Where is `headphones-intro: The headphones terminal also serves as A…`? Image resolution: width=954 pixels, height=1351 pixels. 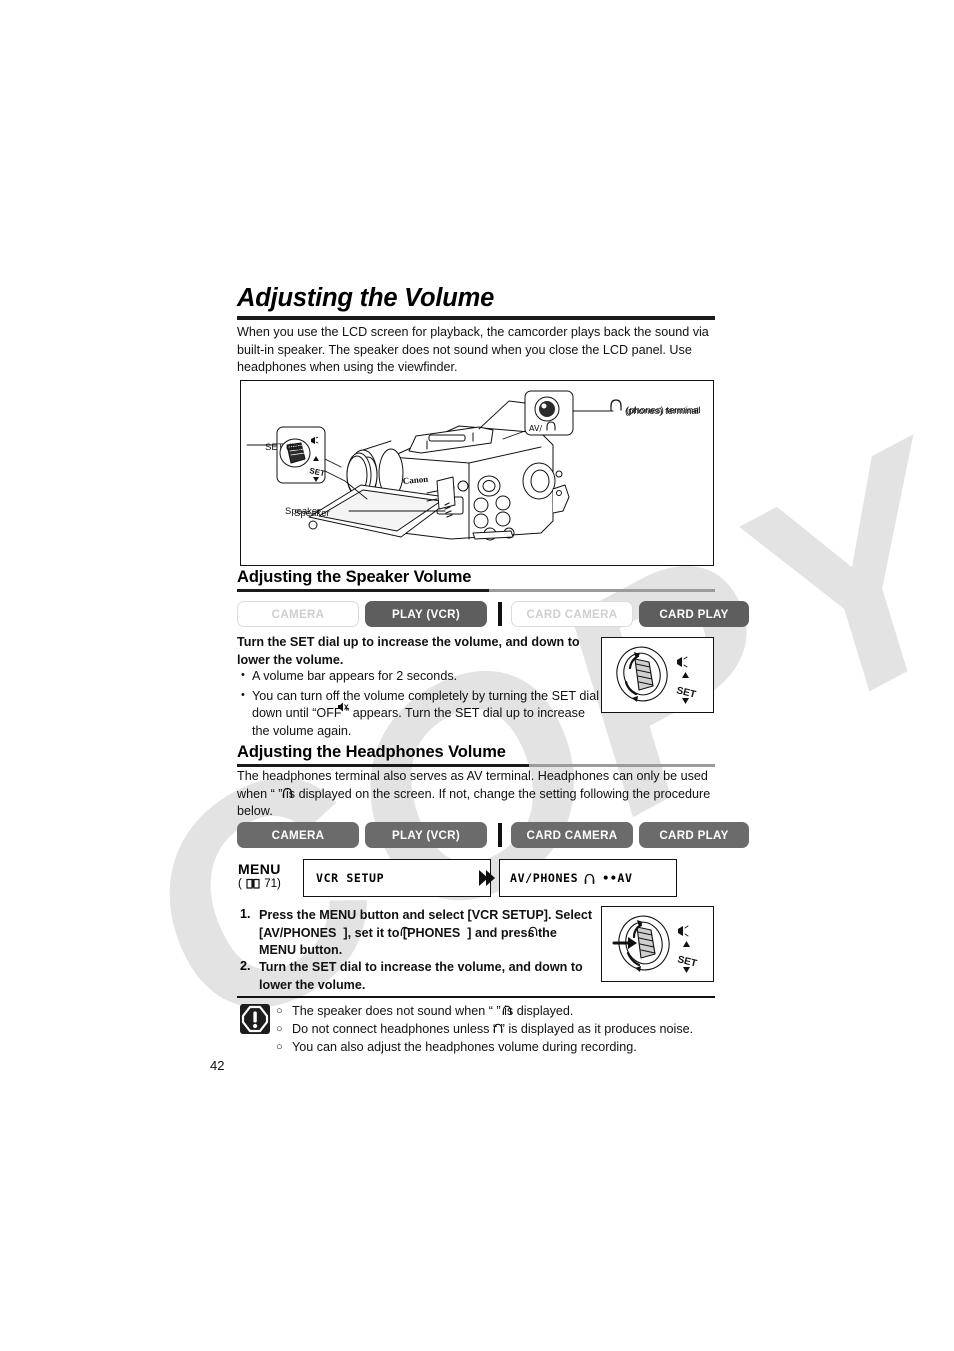
headphones-intro: The headphones terminal also serves as A… is located at coordinates (474, 794).